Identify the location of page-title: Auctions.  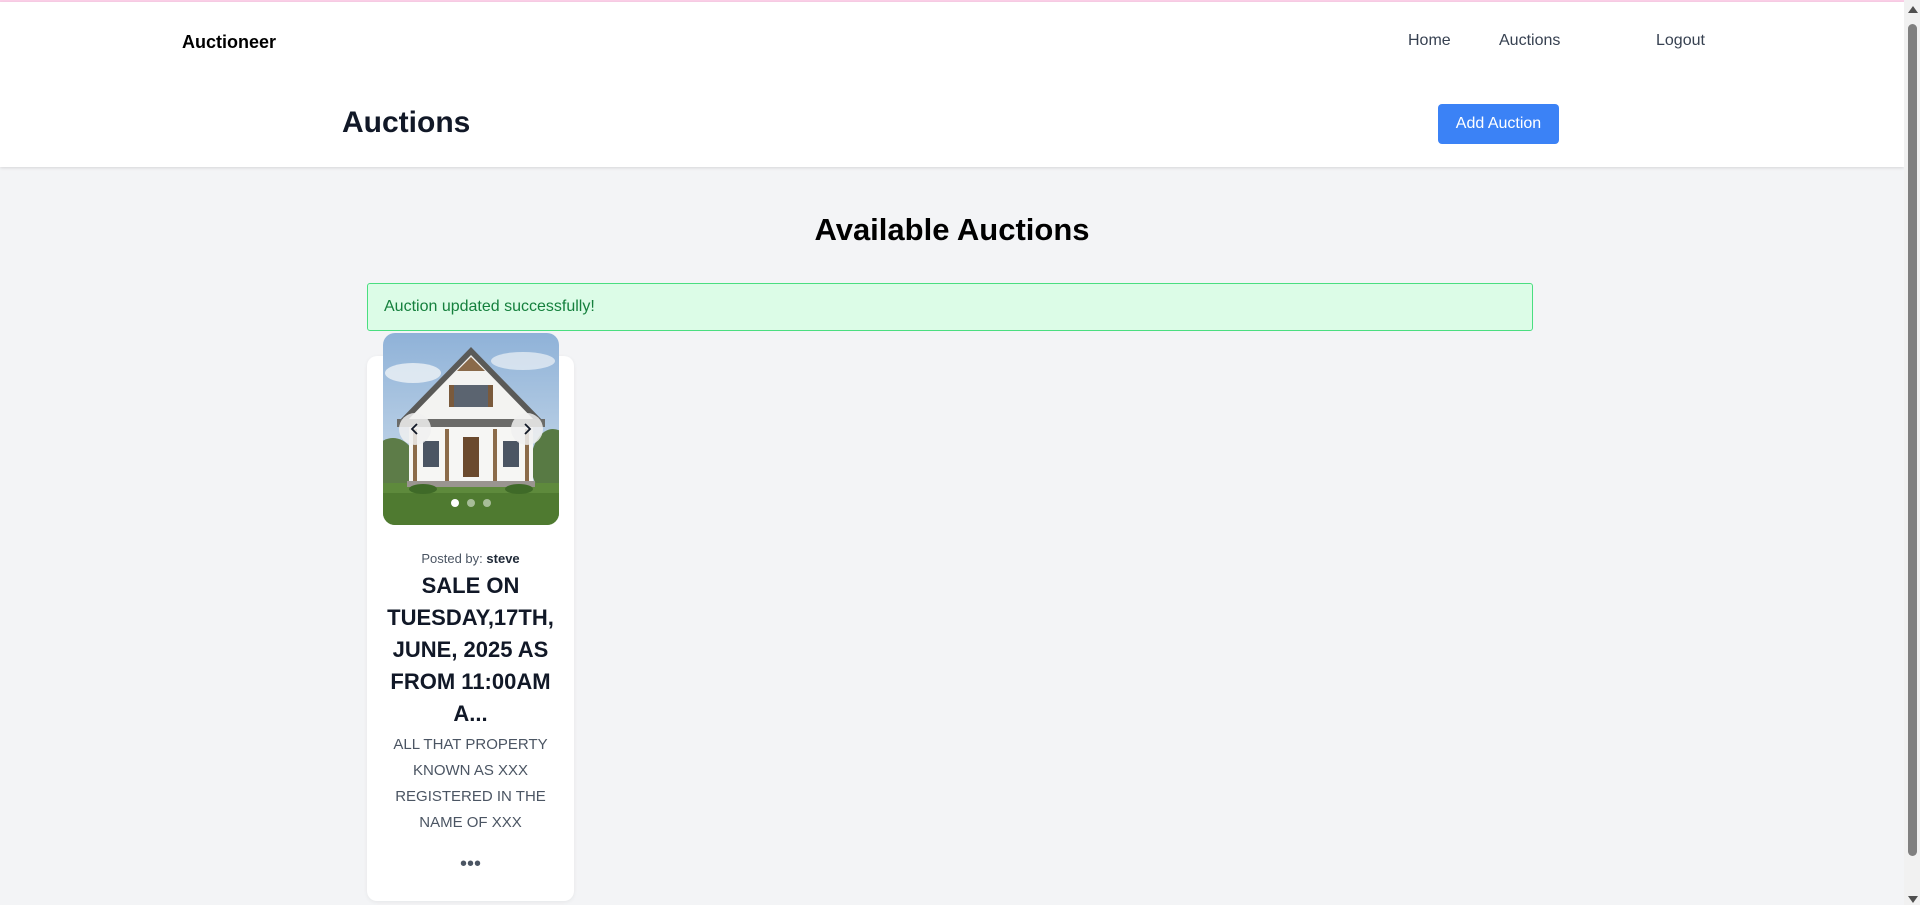
(406, 122).